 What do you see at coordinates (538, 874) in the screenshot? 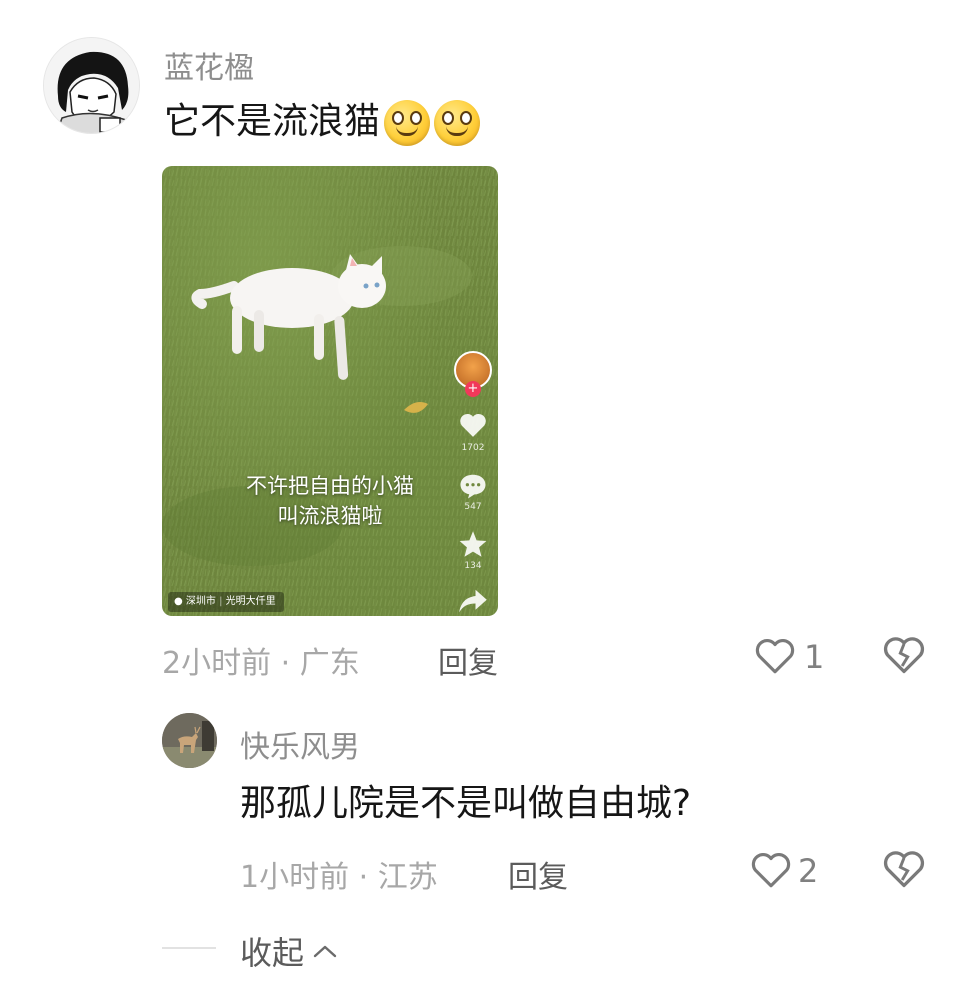
I see `reply-reply-button: 回复` at bounding box center [538, 874].